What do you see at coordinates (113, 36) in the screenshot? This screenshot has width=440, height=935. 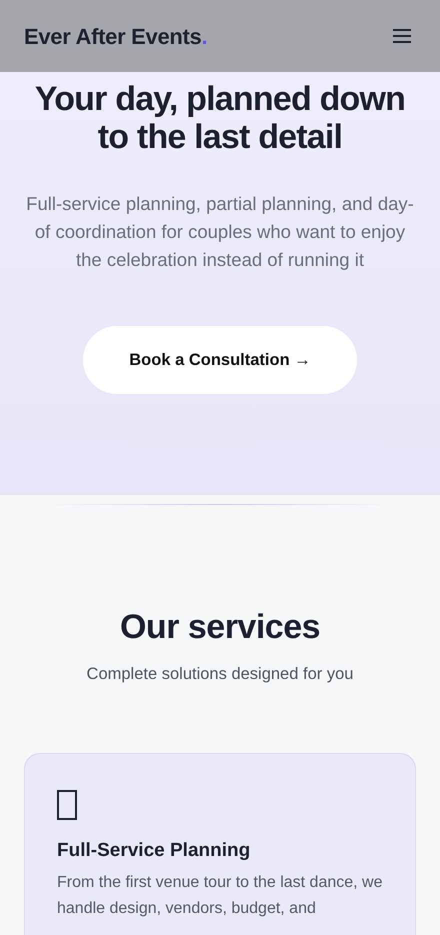 I see `brand-name: Ever After Events` at bounding box center [113, 36].